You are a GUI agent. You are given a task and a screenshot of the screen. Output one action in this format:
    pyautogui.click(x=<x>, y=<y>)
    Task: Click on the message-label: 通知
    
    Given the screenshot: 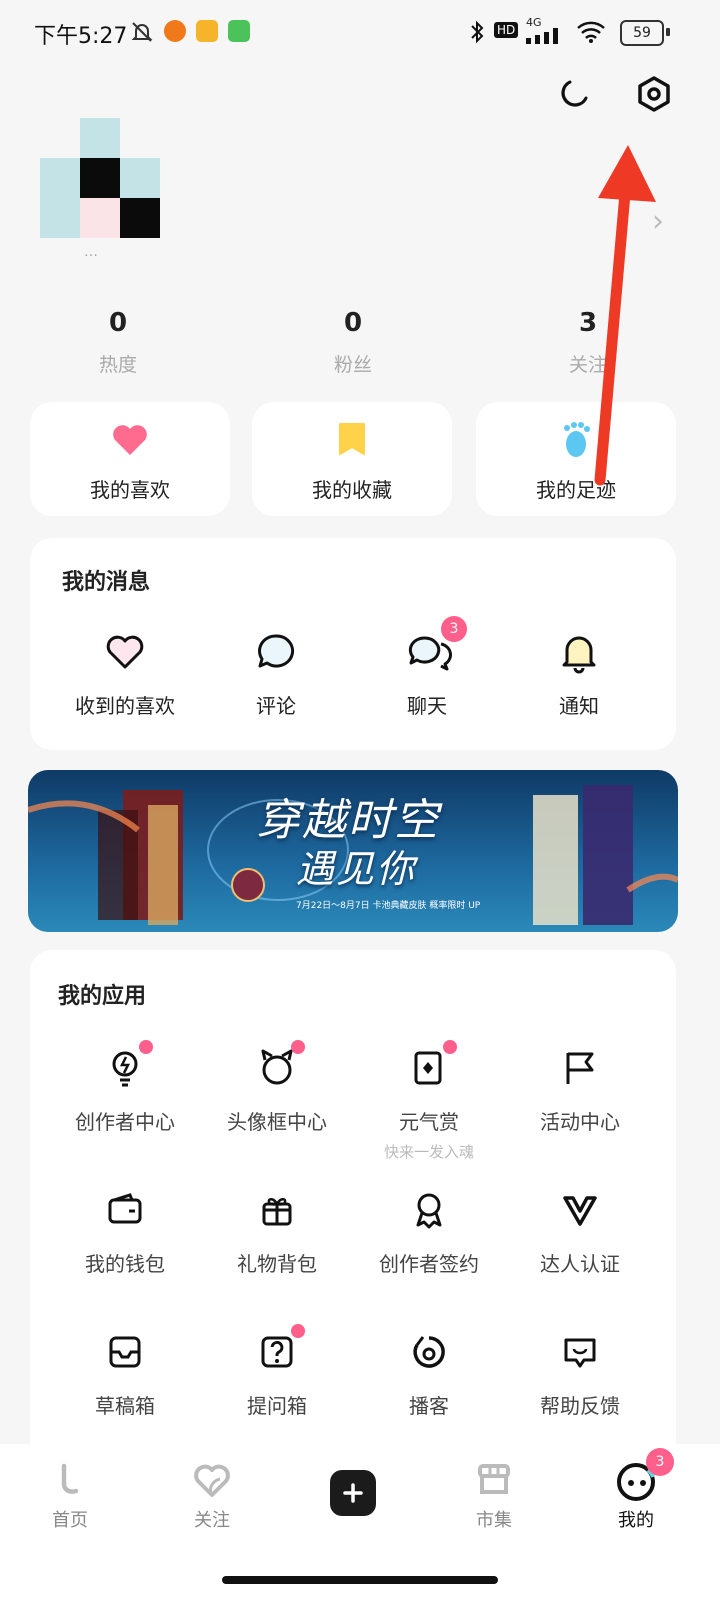 What is the action you would take?
    pyautogui.click(x=579, y=706)
    